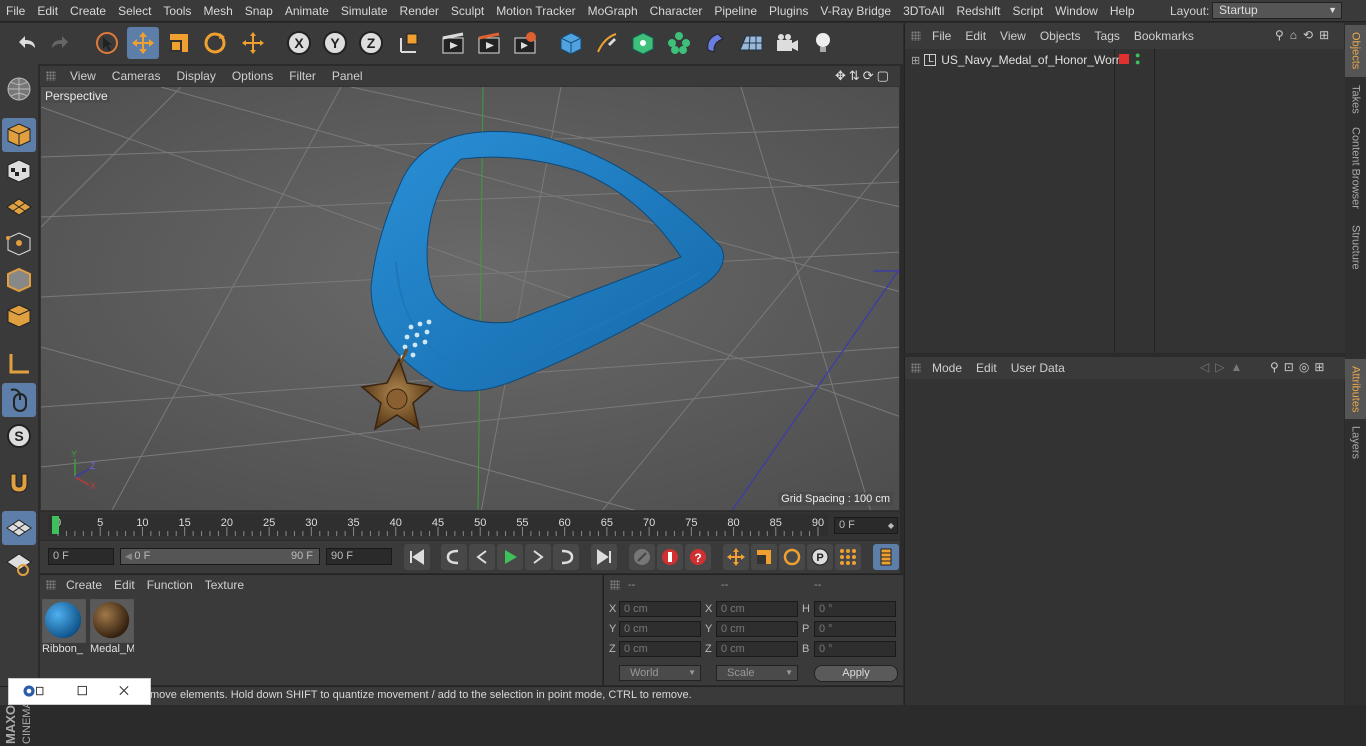 The height and width of the screenshot is (746, 1366). I want to click on attribute-menu-user-data: User Data, so click(1038, 368).